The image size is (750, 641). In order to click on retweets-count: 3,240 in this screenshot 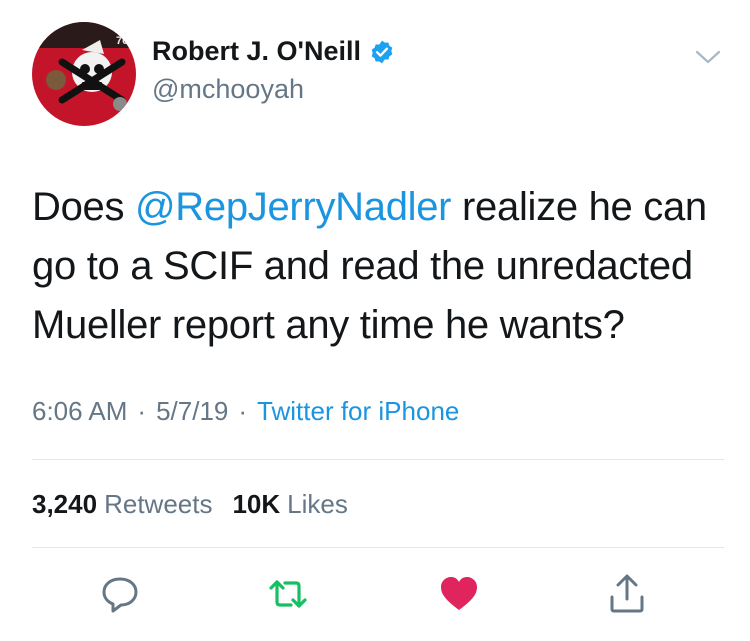, I will do `click(65, 504)`.